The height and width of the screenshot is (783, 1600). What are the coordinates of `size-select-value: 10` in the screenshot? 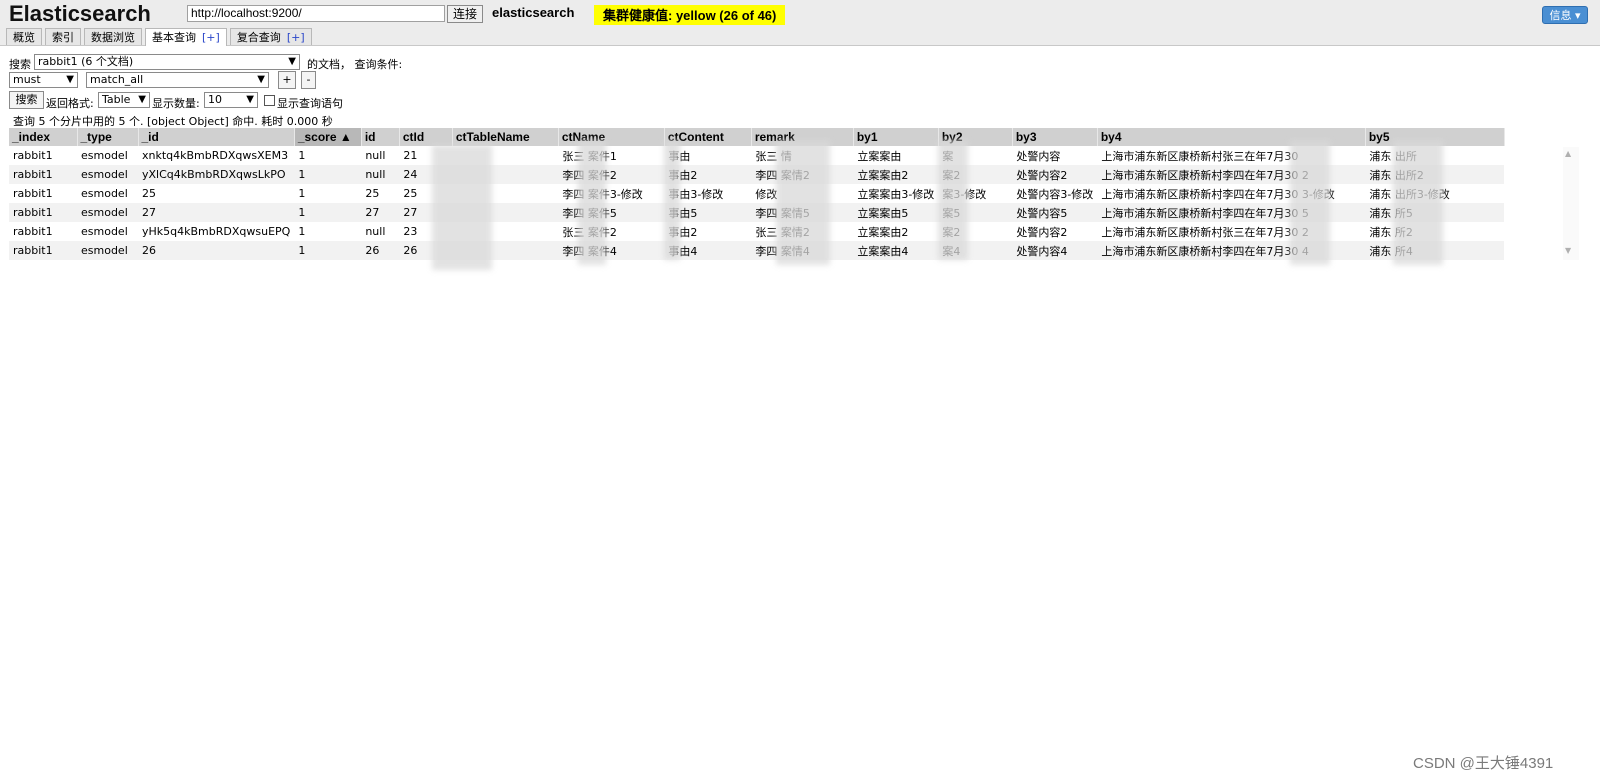 It's located at (215, 99).